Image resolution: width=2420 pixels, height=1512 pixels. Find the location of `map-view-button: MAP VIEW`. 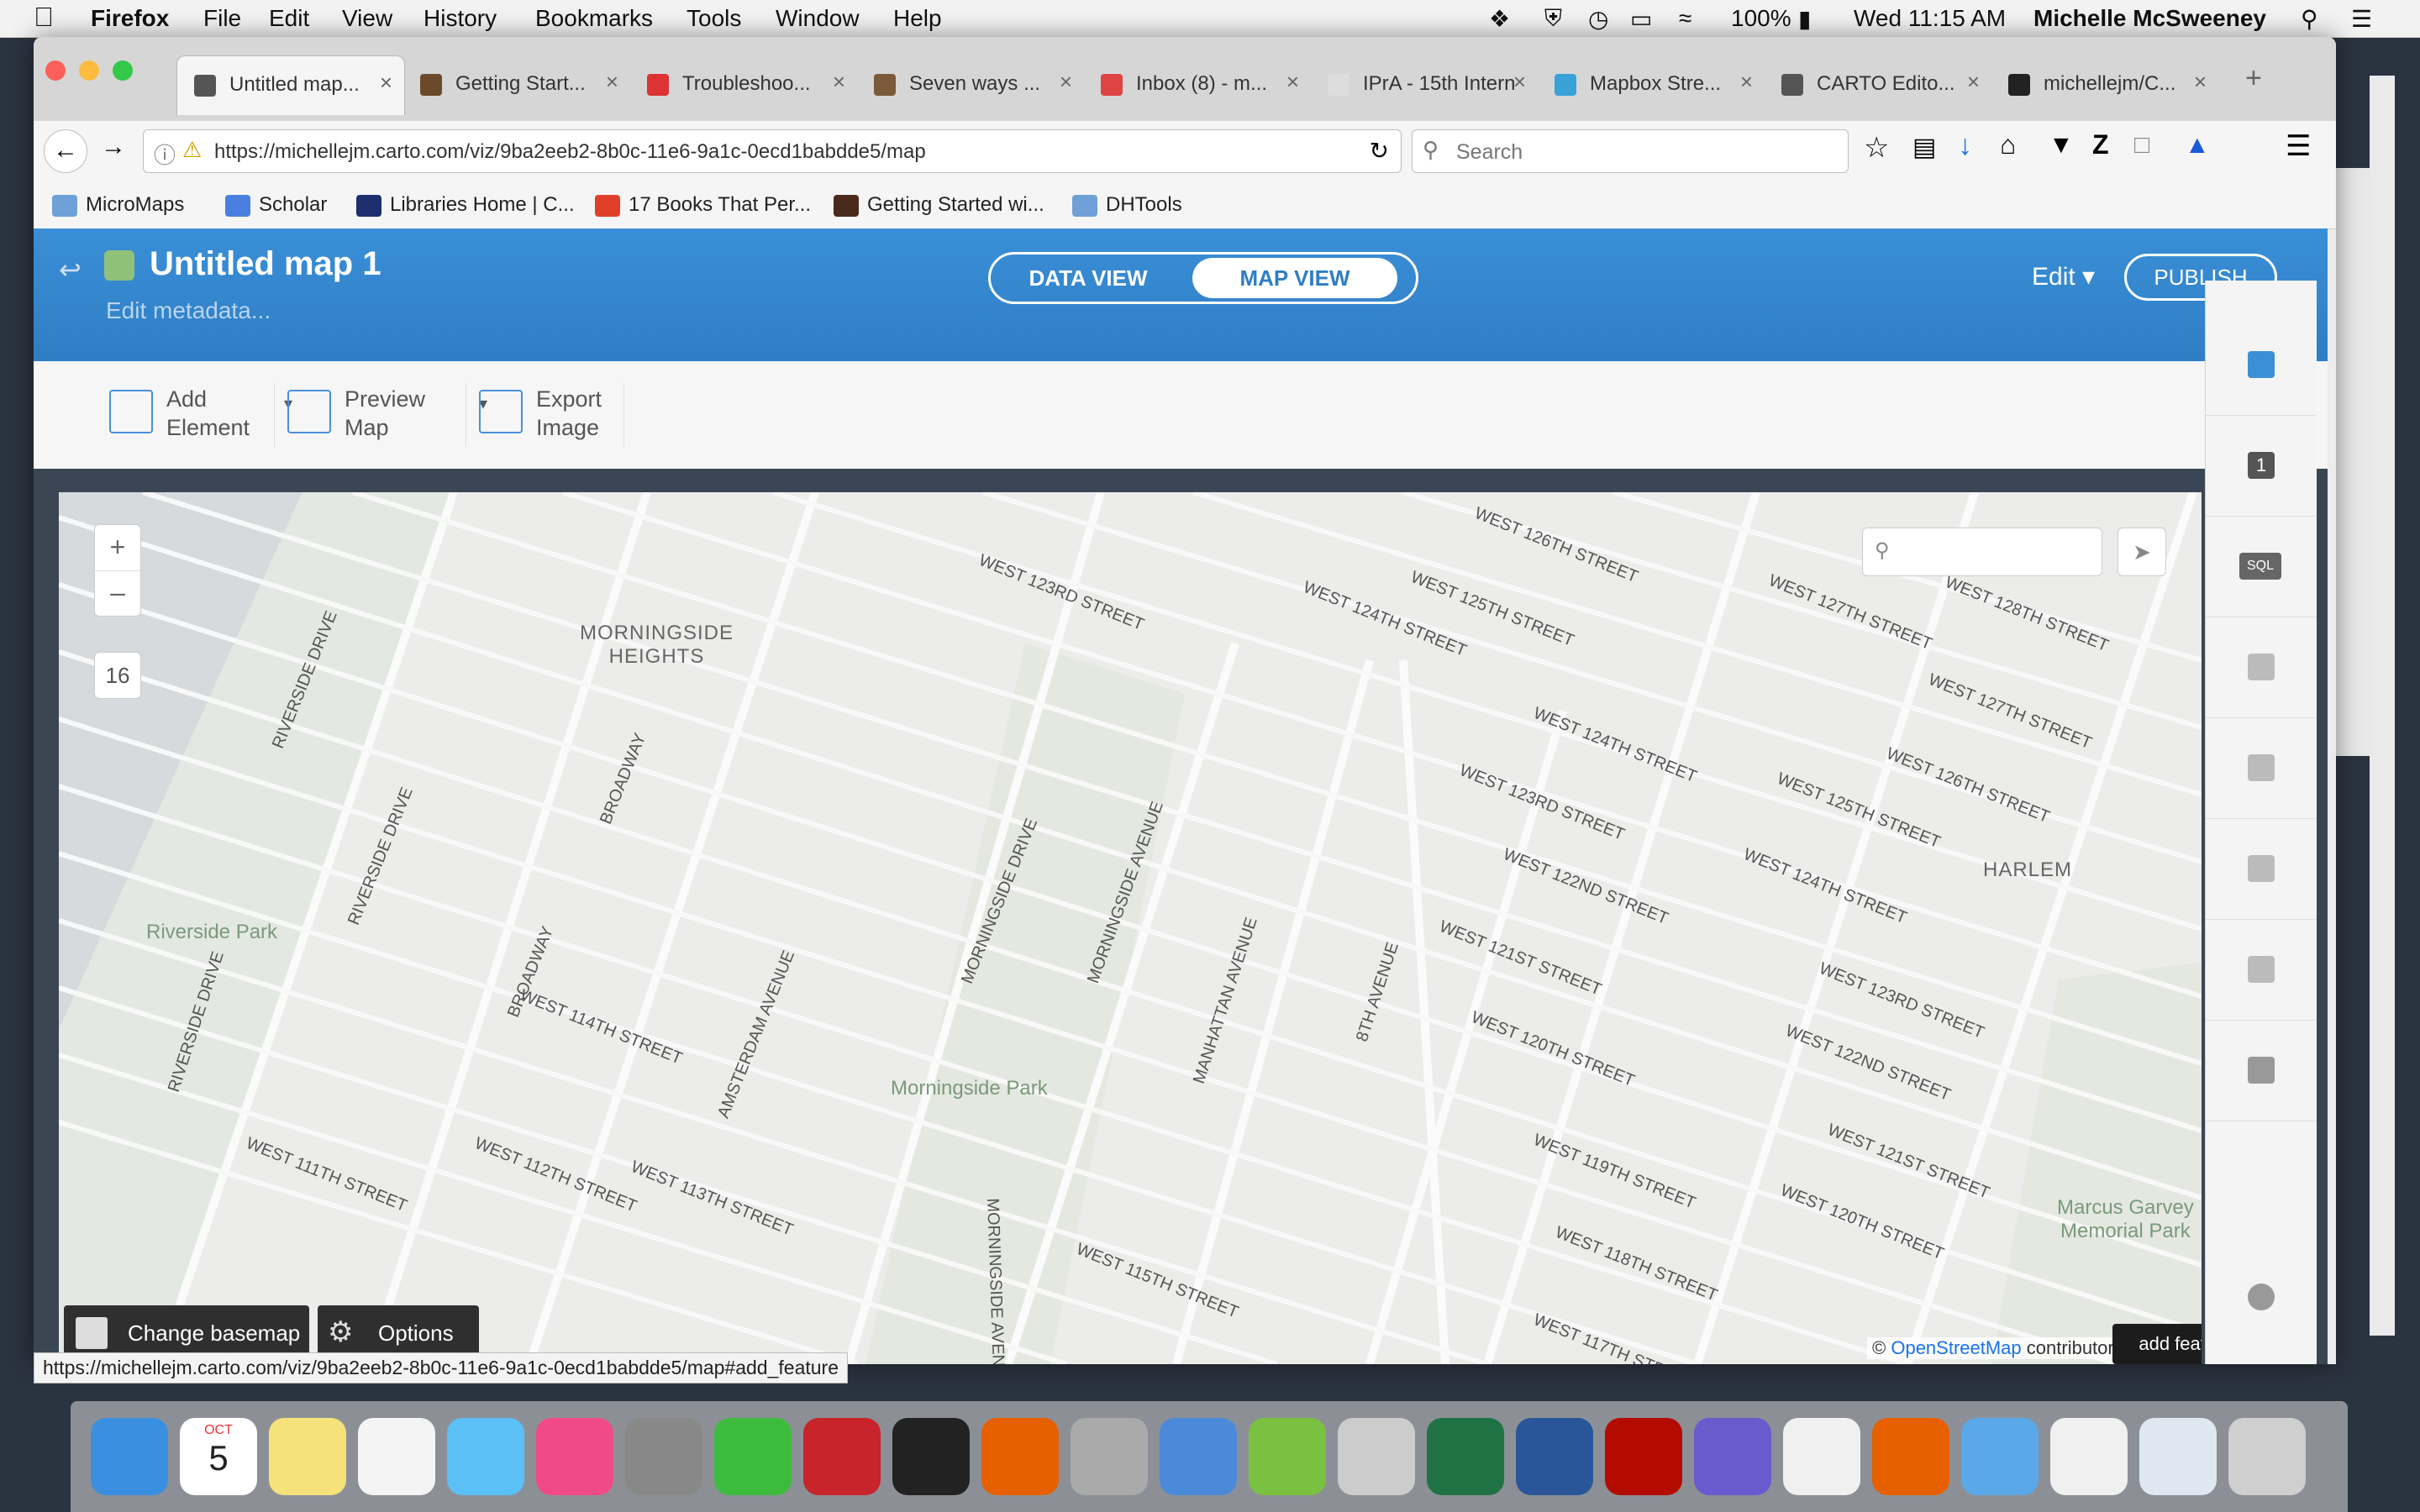

map-view-button: MAP VIEW is located at coordinates (1294, 278).